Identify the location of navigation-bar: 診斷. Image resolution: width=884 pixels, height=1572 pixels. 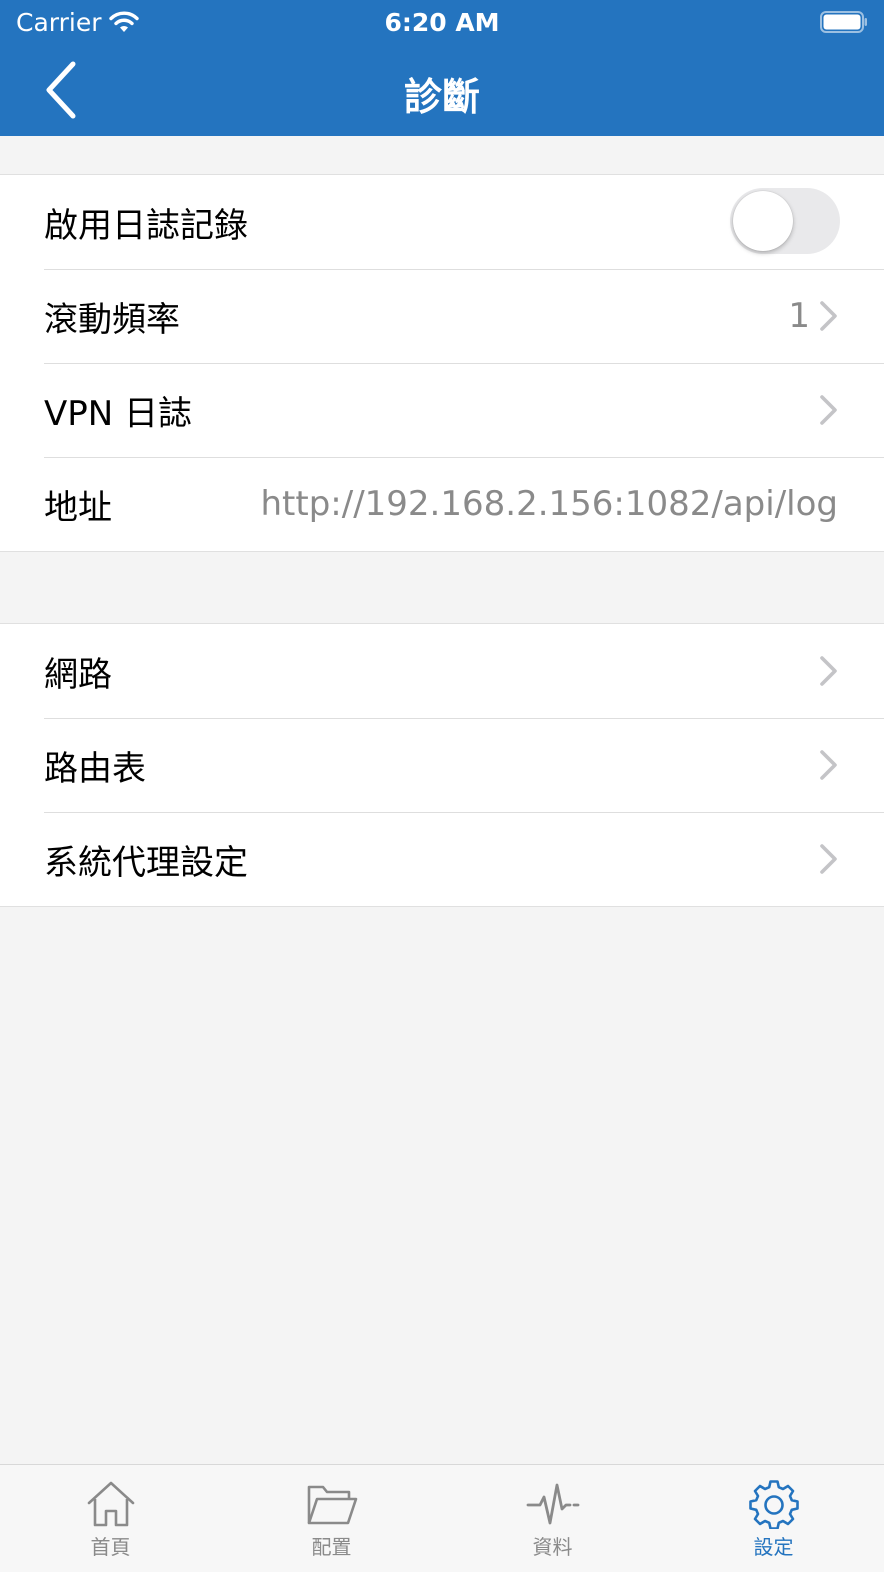
(442, 90).